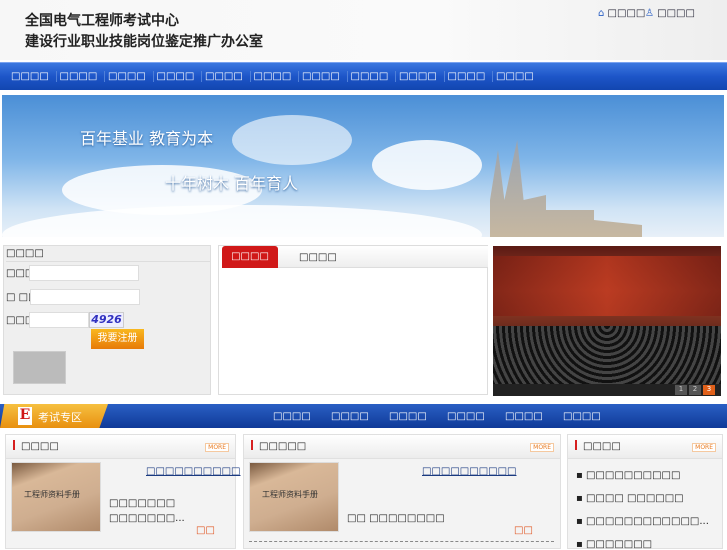 The image size is (727, 550). What do you see at coordinates (102, 21) in the screenshot?
I see `site-title: 全国电气工程师考试中心` at bounding box center [102, 21].